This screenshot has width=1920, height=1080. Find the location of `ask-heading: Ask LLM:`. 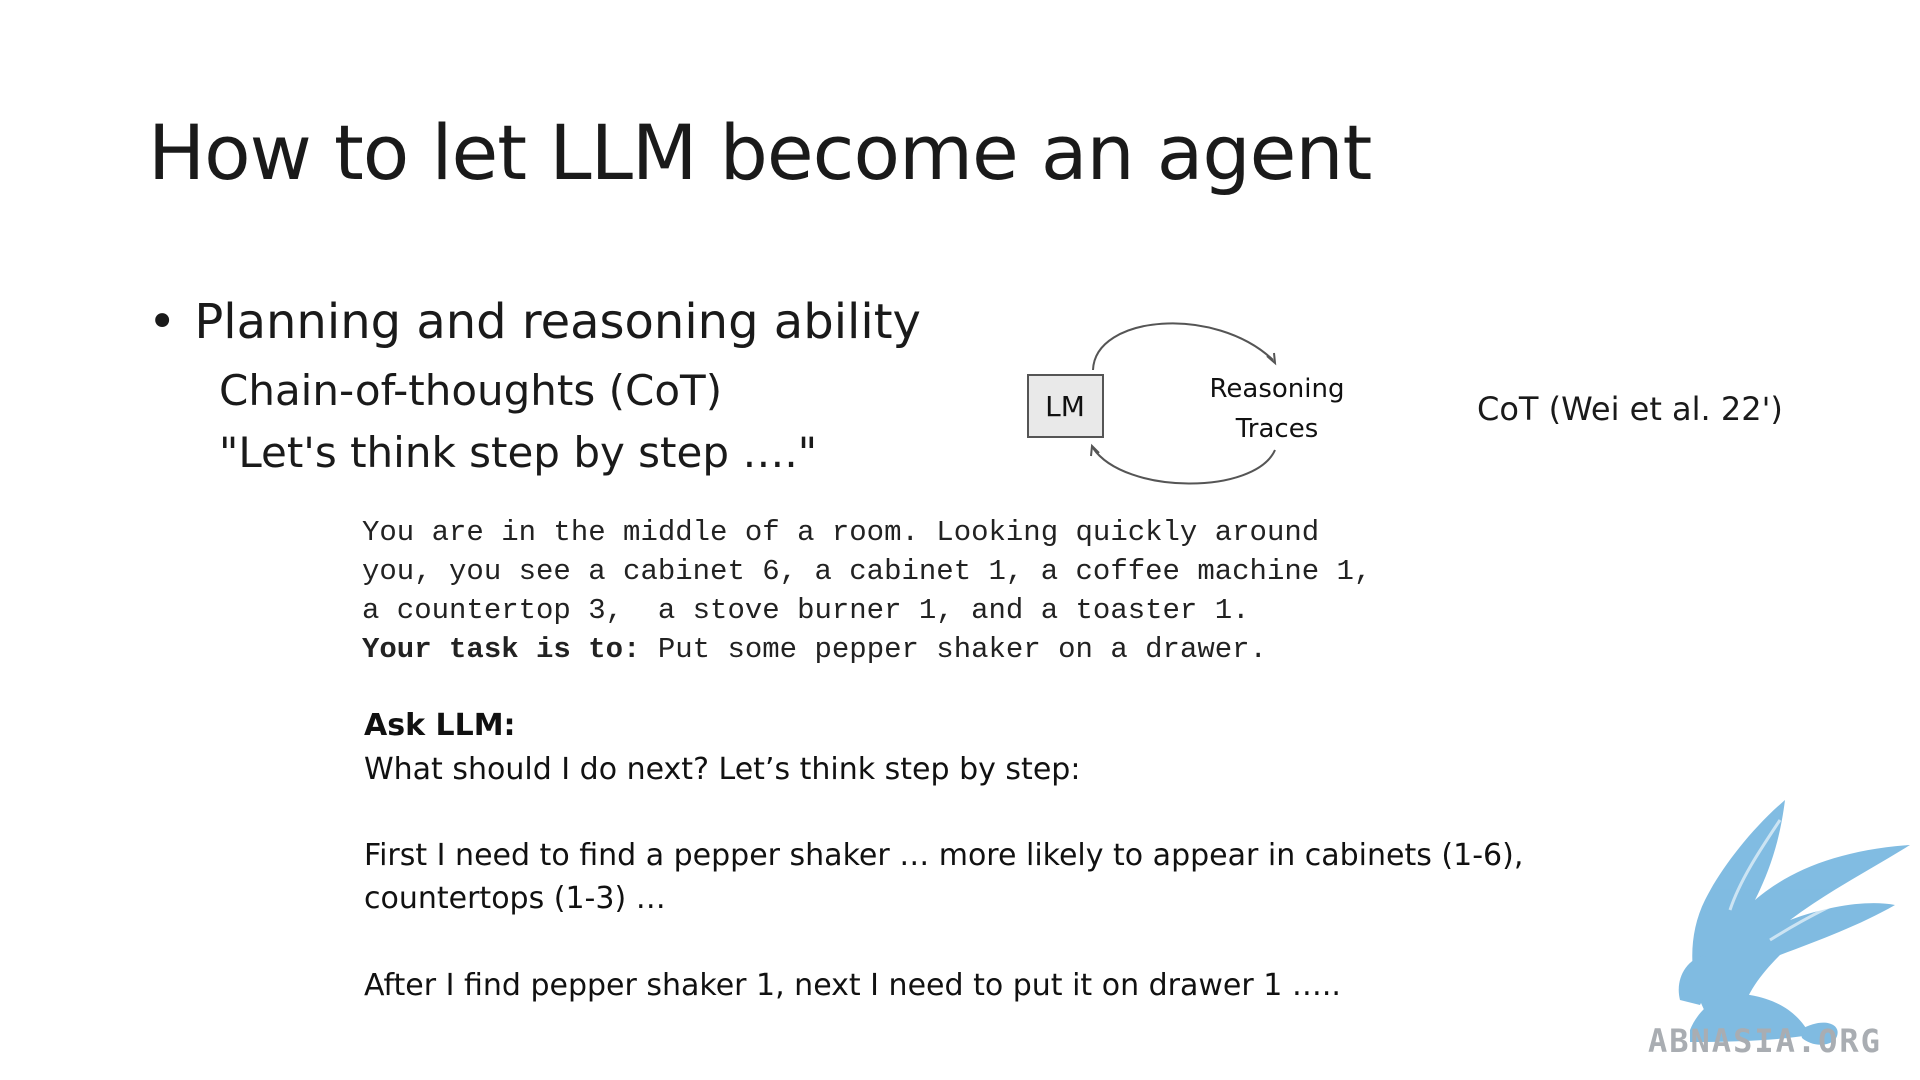

ask-heading: Ask LLM: is located at coordinates (440, 725).